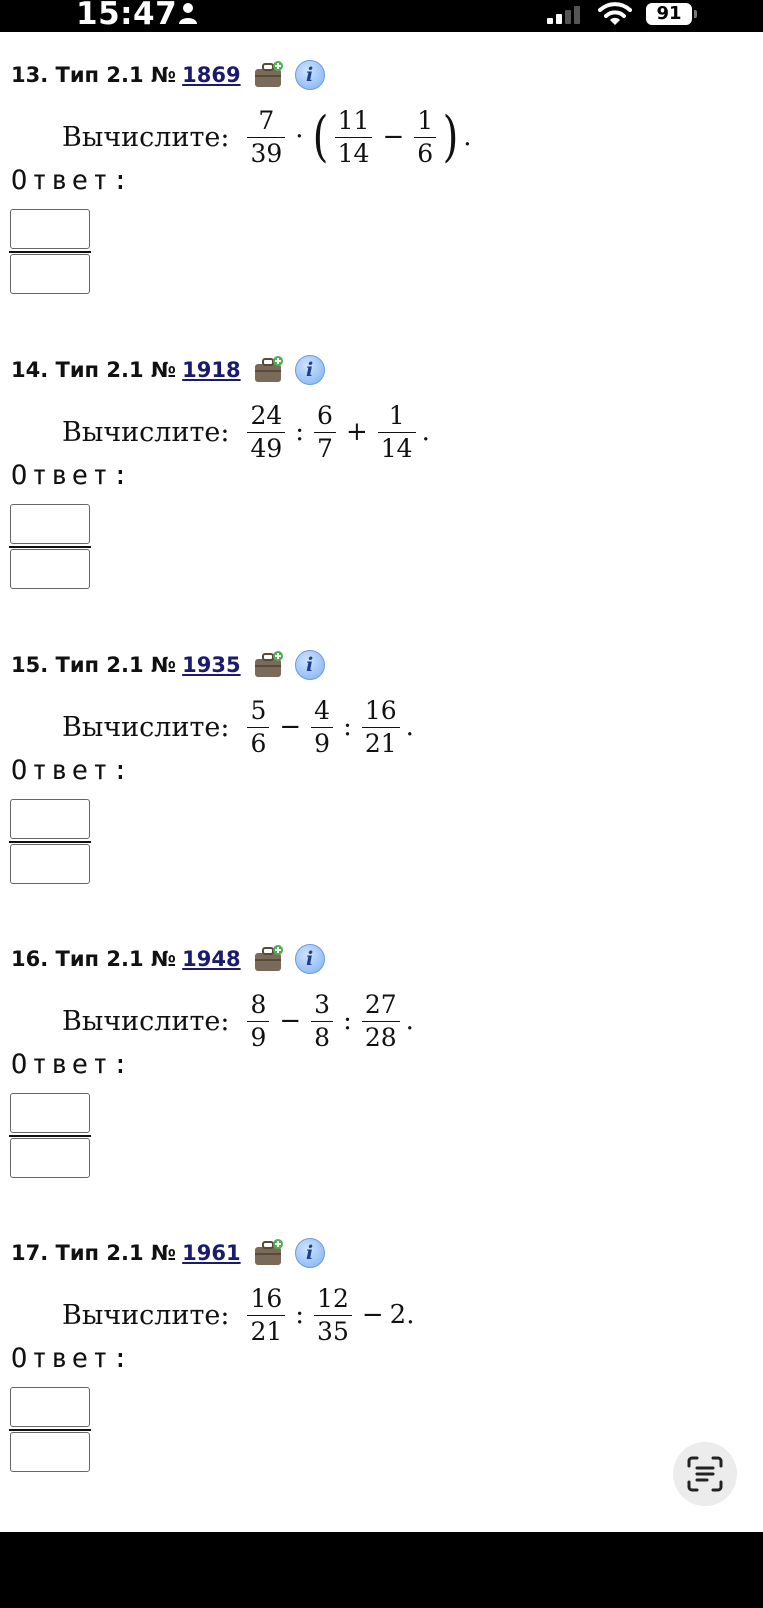 The image size is (763, 1608). I want to click on fraction: 11 14, so click(353, 137).